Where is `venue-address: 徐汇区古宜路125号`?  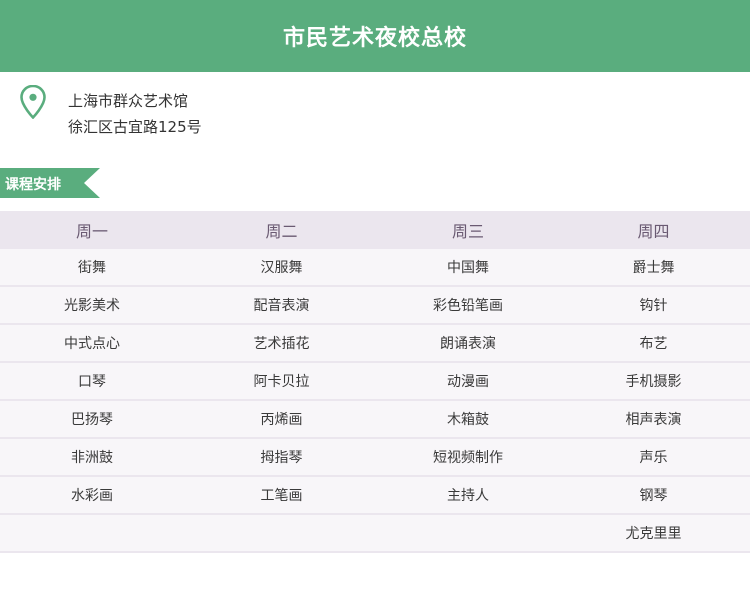
venue-address: 徐汇区古宜路125号 is located at coordinates (135, 127).